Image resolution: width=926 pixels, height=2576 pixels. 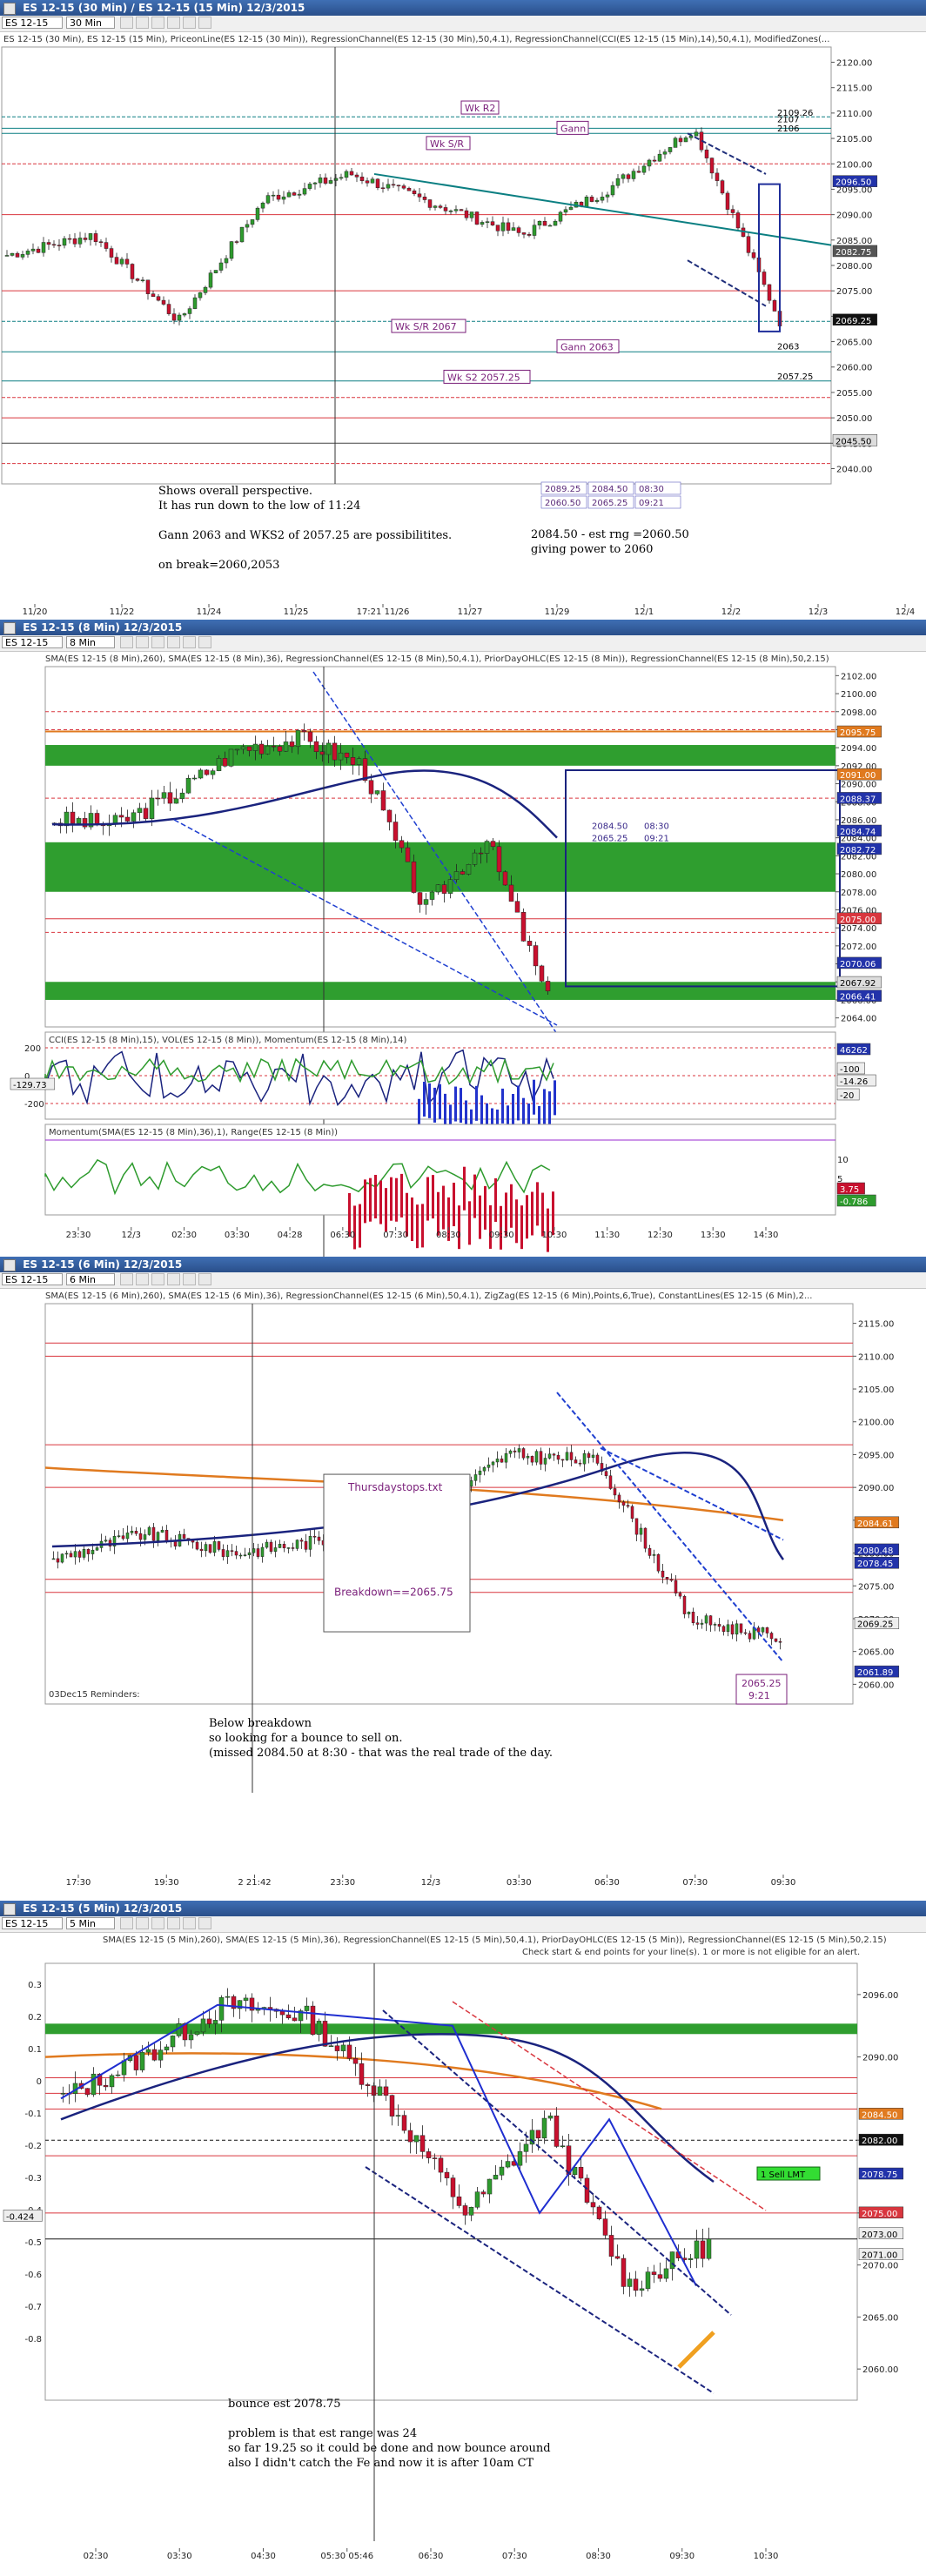 I want to click on stops-box-text: Breakdown==2065.75, so click(x=394, y=1593).